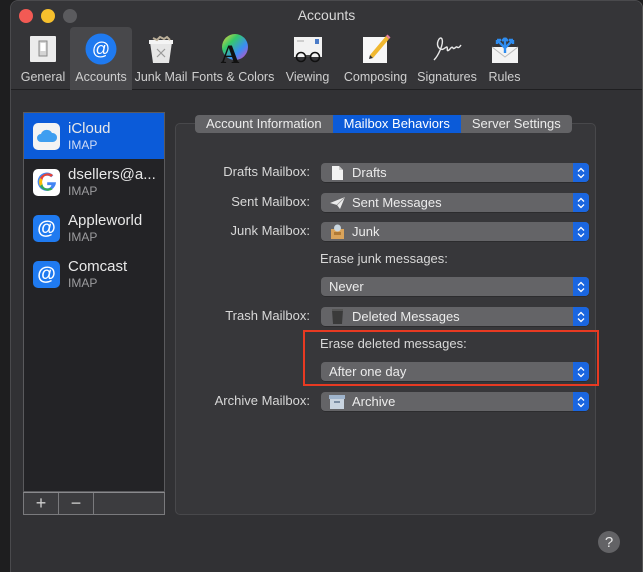  Describe the element at coordinates (455, 401) in the screenshot. I see `archive-mailbox-select: Archive` at that location.